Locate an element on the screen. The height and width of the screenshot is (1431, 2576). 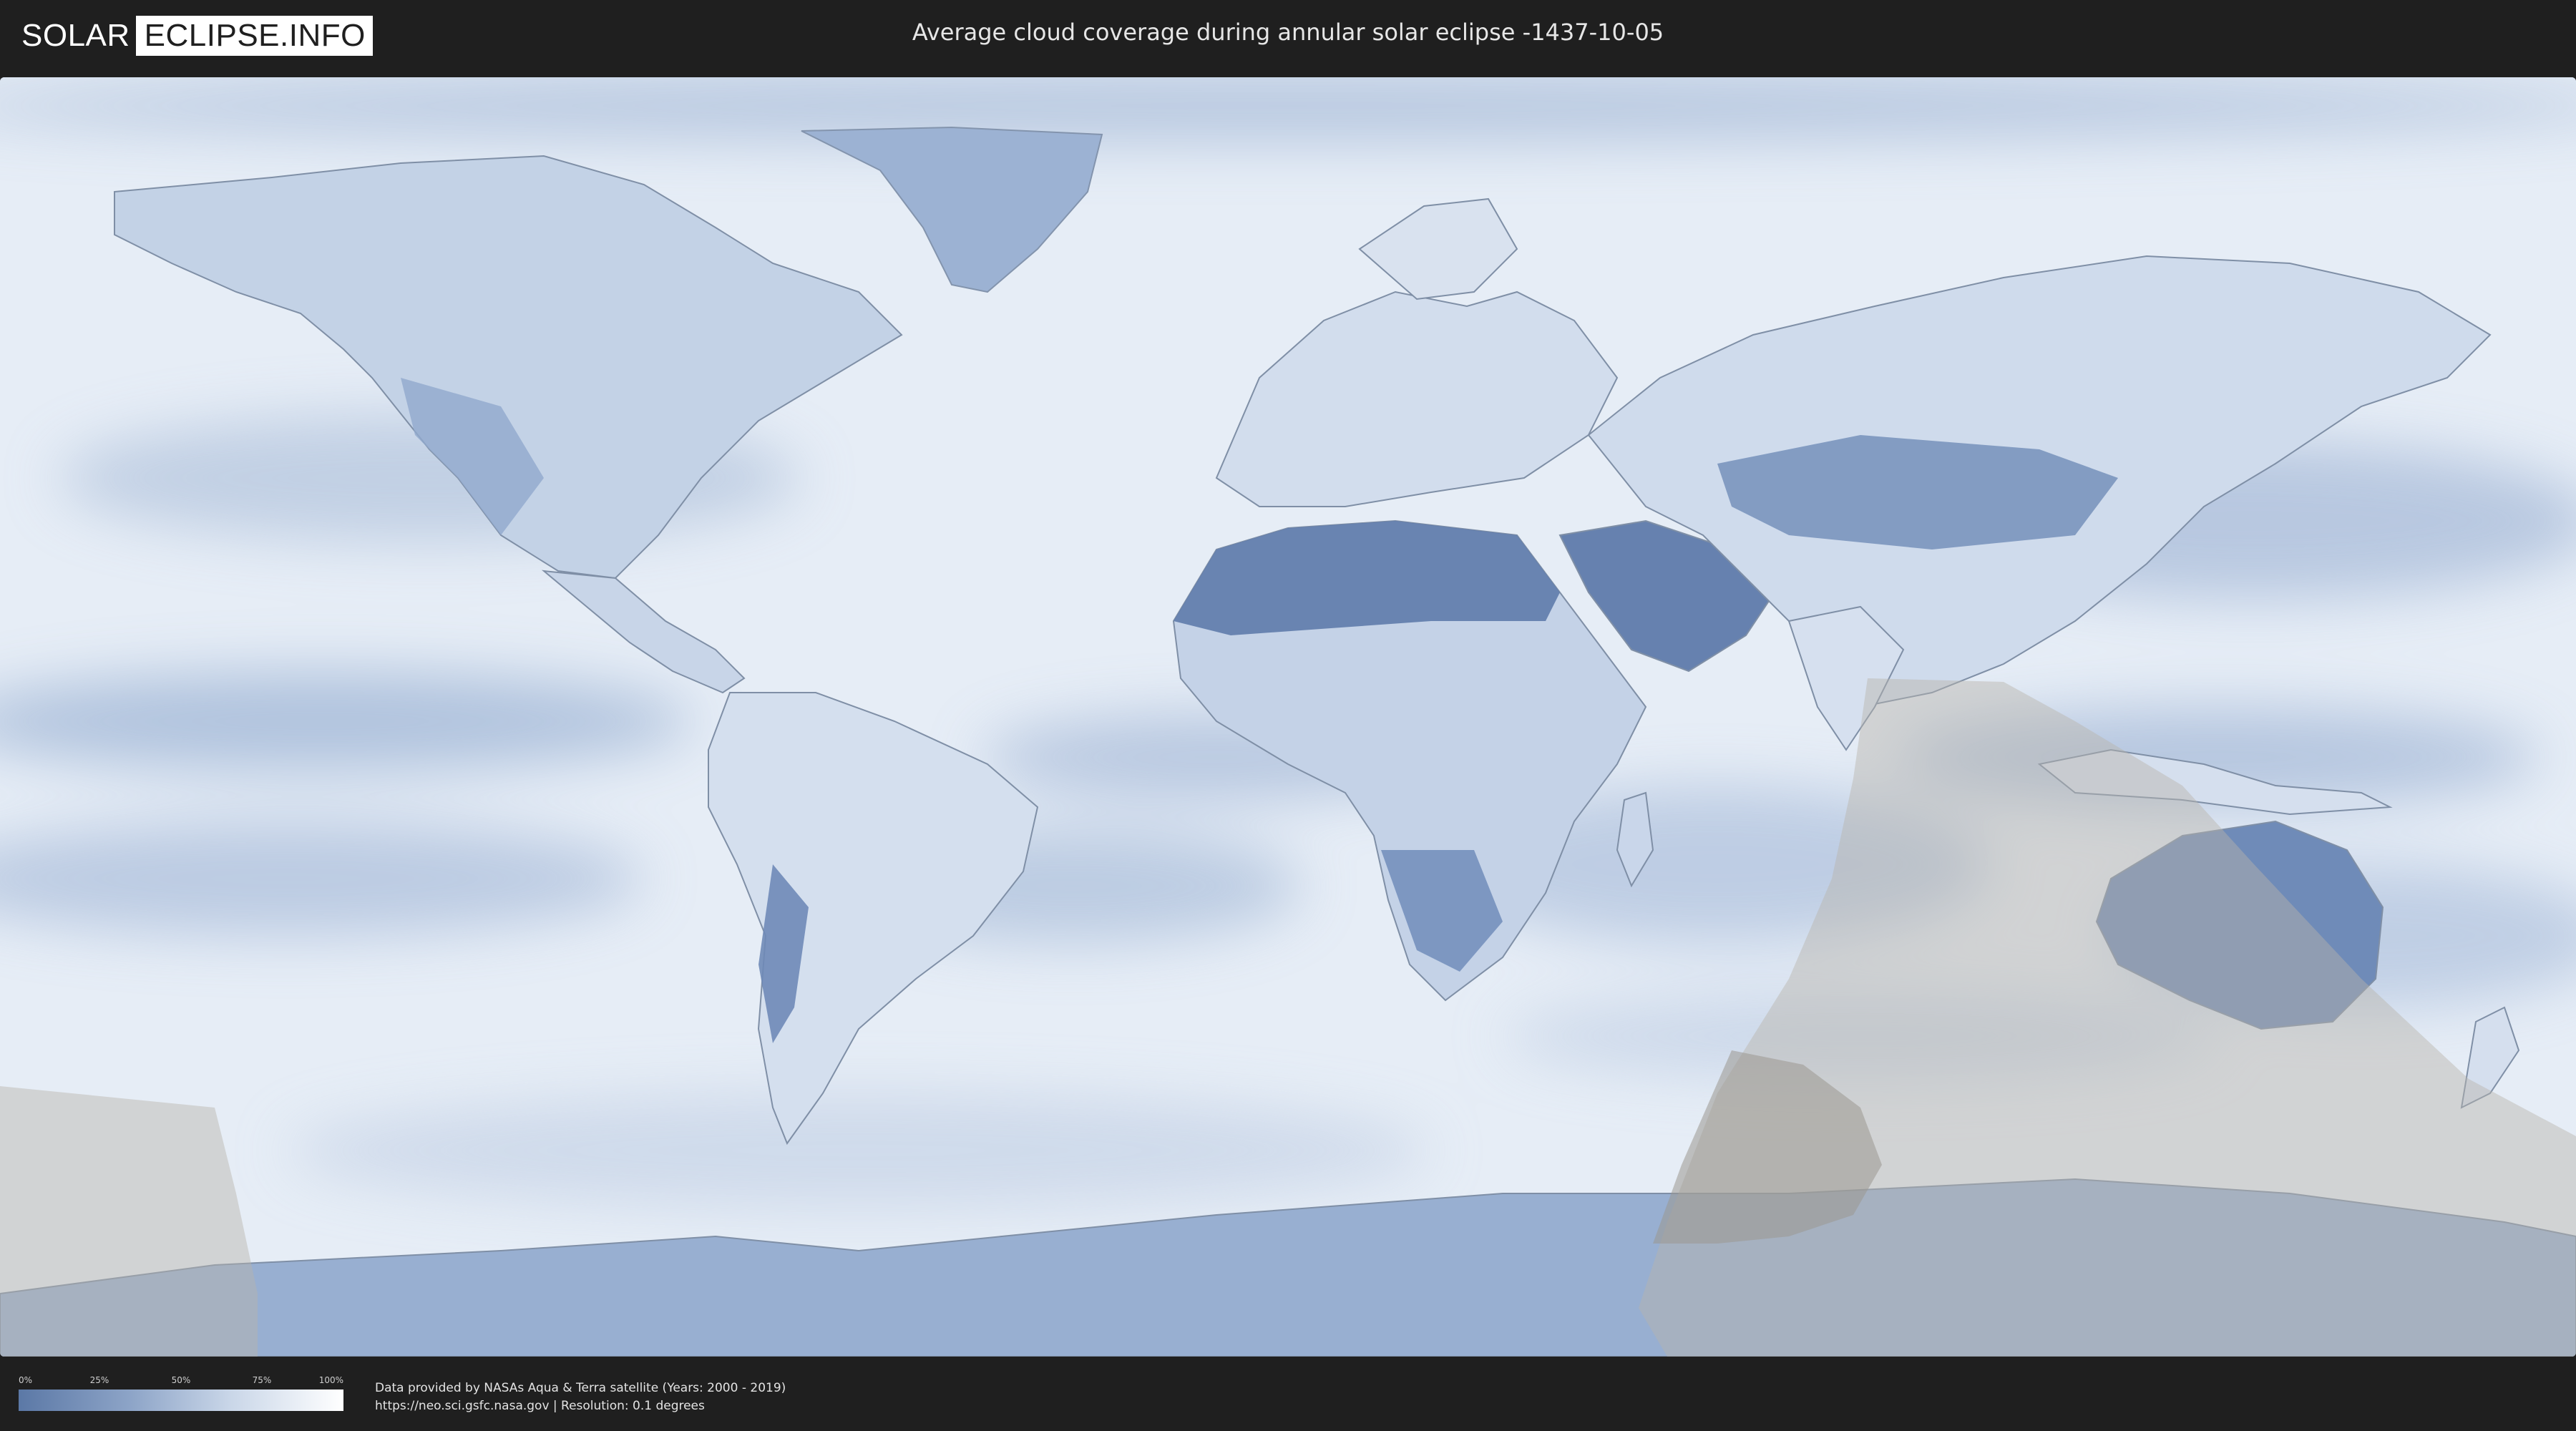
legend-tick-0: 0% is located at coordinates (26, 1380).